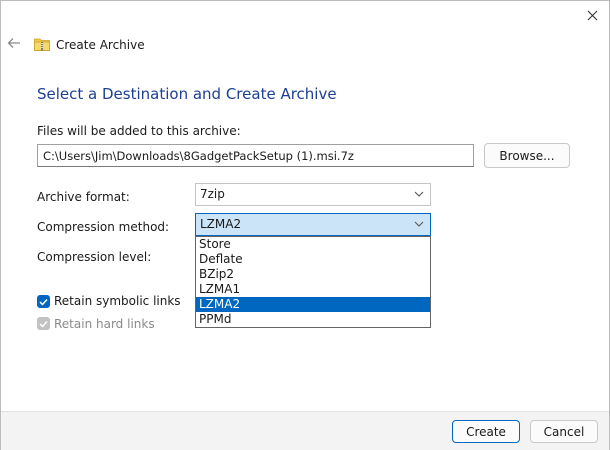  Describe the element at coordinates (313, 304) in the screenshot. I see `dropdown-option-lzma2: LZMA2` at that location.